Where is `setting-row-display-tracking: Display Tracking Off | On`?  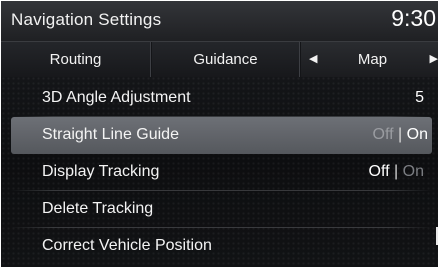
setting-row-display-tracking: Display Tracking Off | On is located at coordinates (219, 172).